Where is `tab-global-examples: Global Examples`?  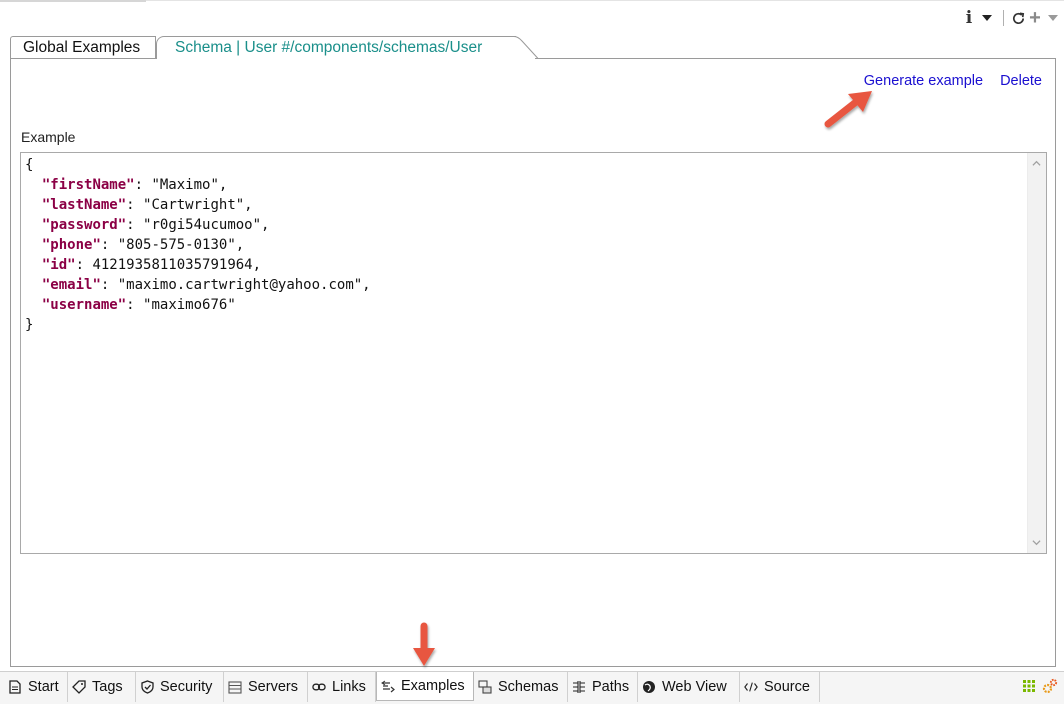 tab-global-examples: Global Examples is located at coordinates (83, 47).